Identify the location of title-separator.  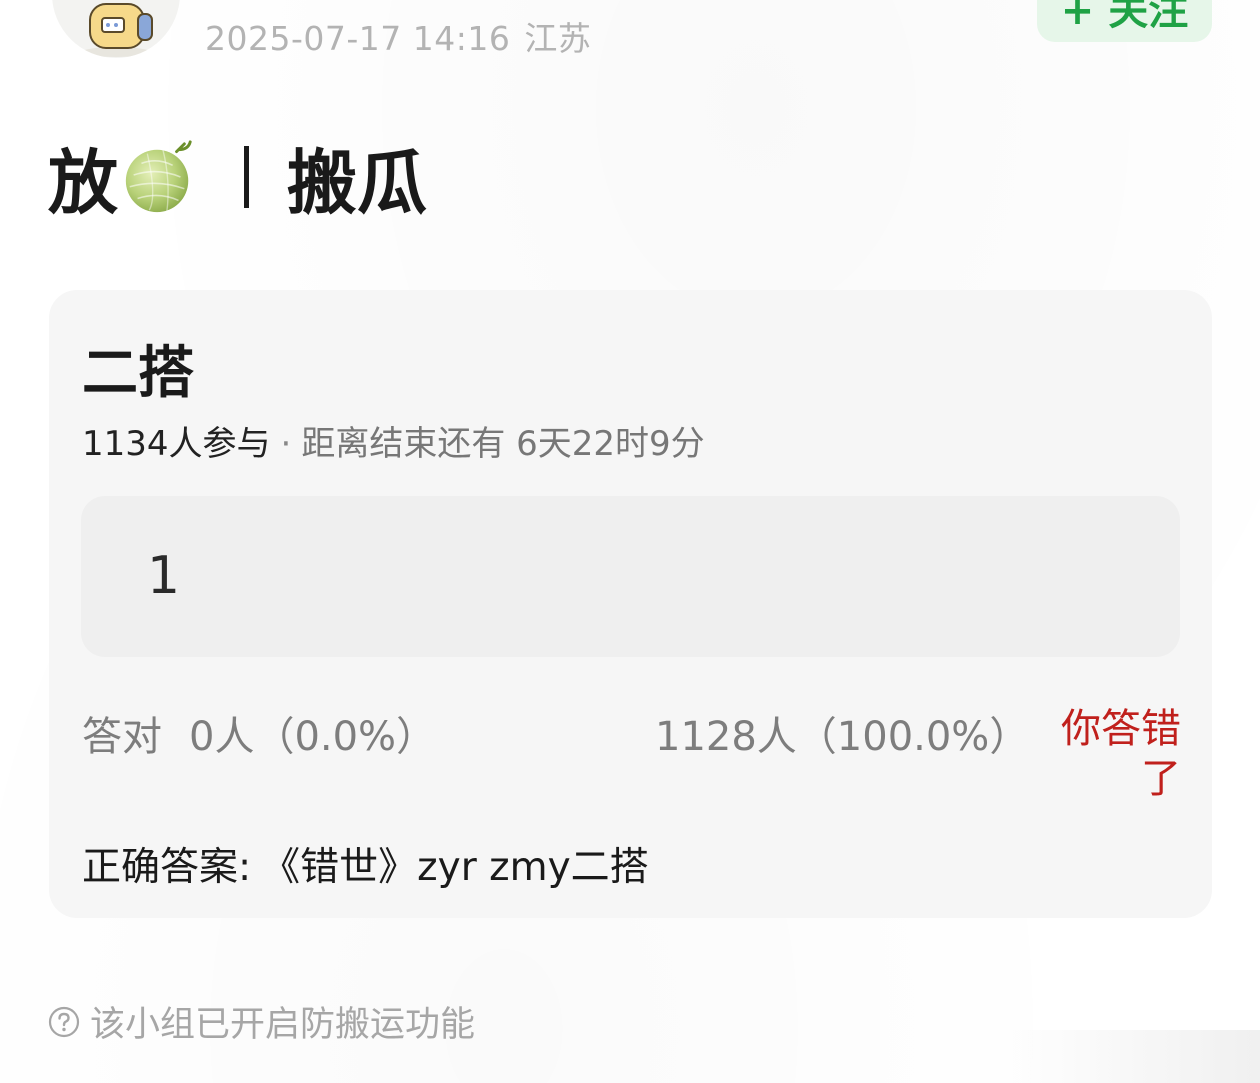
(246, 177).